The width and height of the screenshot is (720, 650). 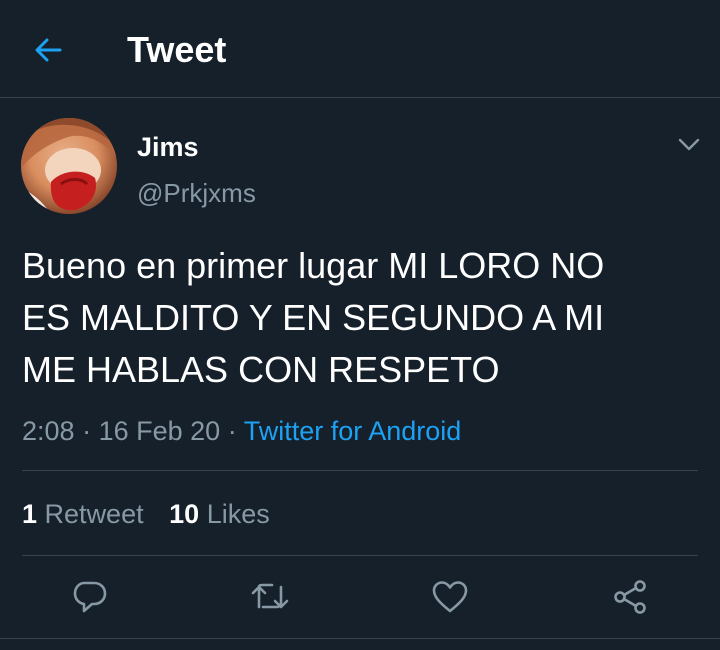 I want to click on tweet-text-line: Bueno en primer lugar MI LORO NO, so click(x=313, y=265).